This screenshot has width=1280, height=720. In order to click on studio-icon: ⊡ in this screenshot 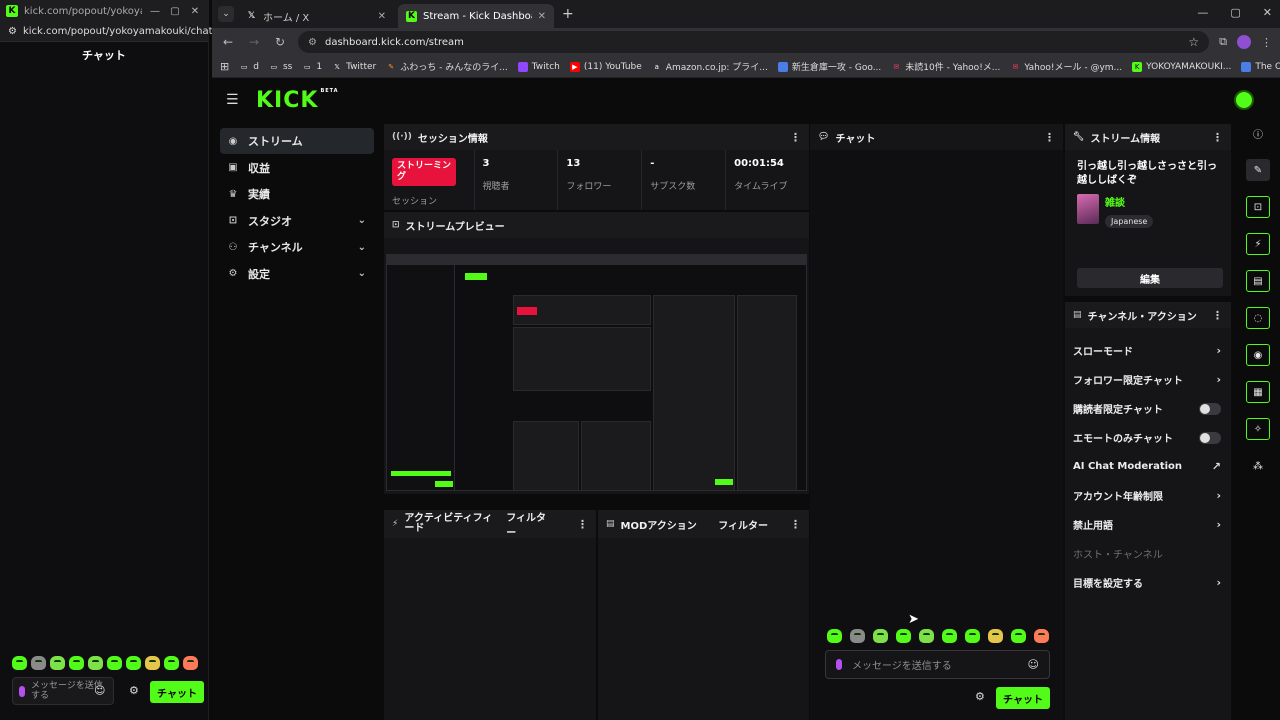, I will do `click(1258, 207)`.